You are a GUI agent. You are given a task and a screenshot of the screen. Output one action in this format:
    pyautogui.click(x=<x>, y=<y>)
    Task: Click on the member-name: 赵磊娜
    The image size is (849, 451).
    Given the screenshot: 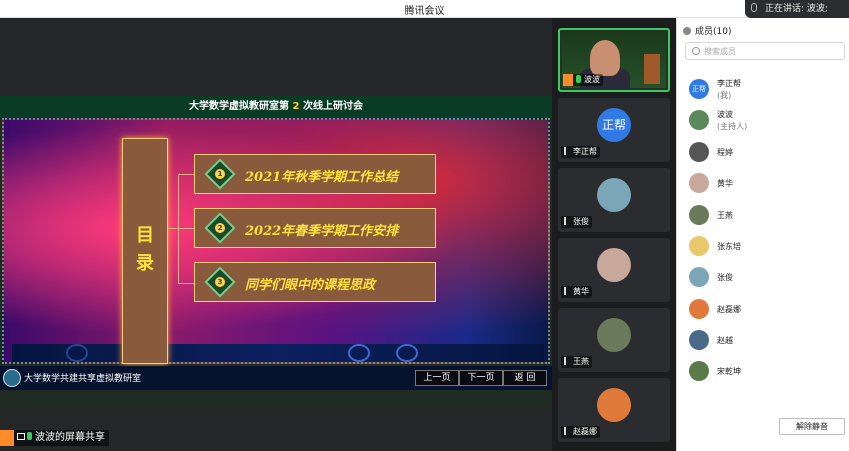 What is the action you would take?
    pyautogui.click(x=729, y=309)
    